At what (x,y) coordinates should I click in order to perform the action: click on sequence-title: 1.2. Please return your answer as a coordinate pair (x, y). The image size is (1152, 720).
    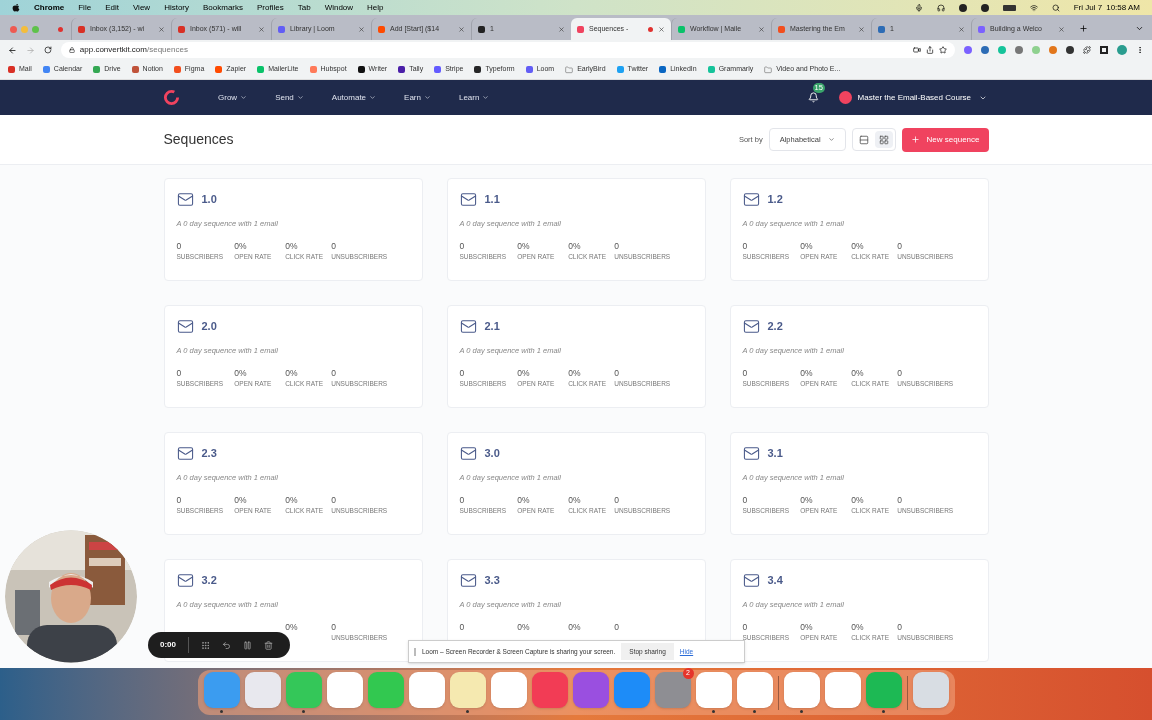
    Looking at the image, I should click on (775, 199).